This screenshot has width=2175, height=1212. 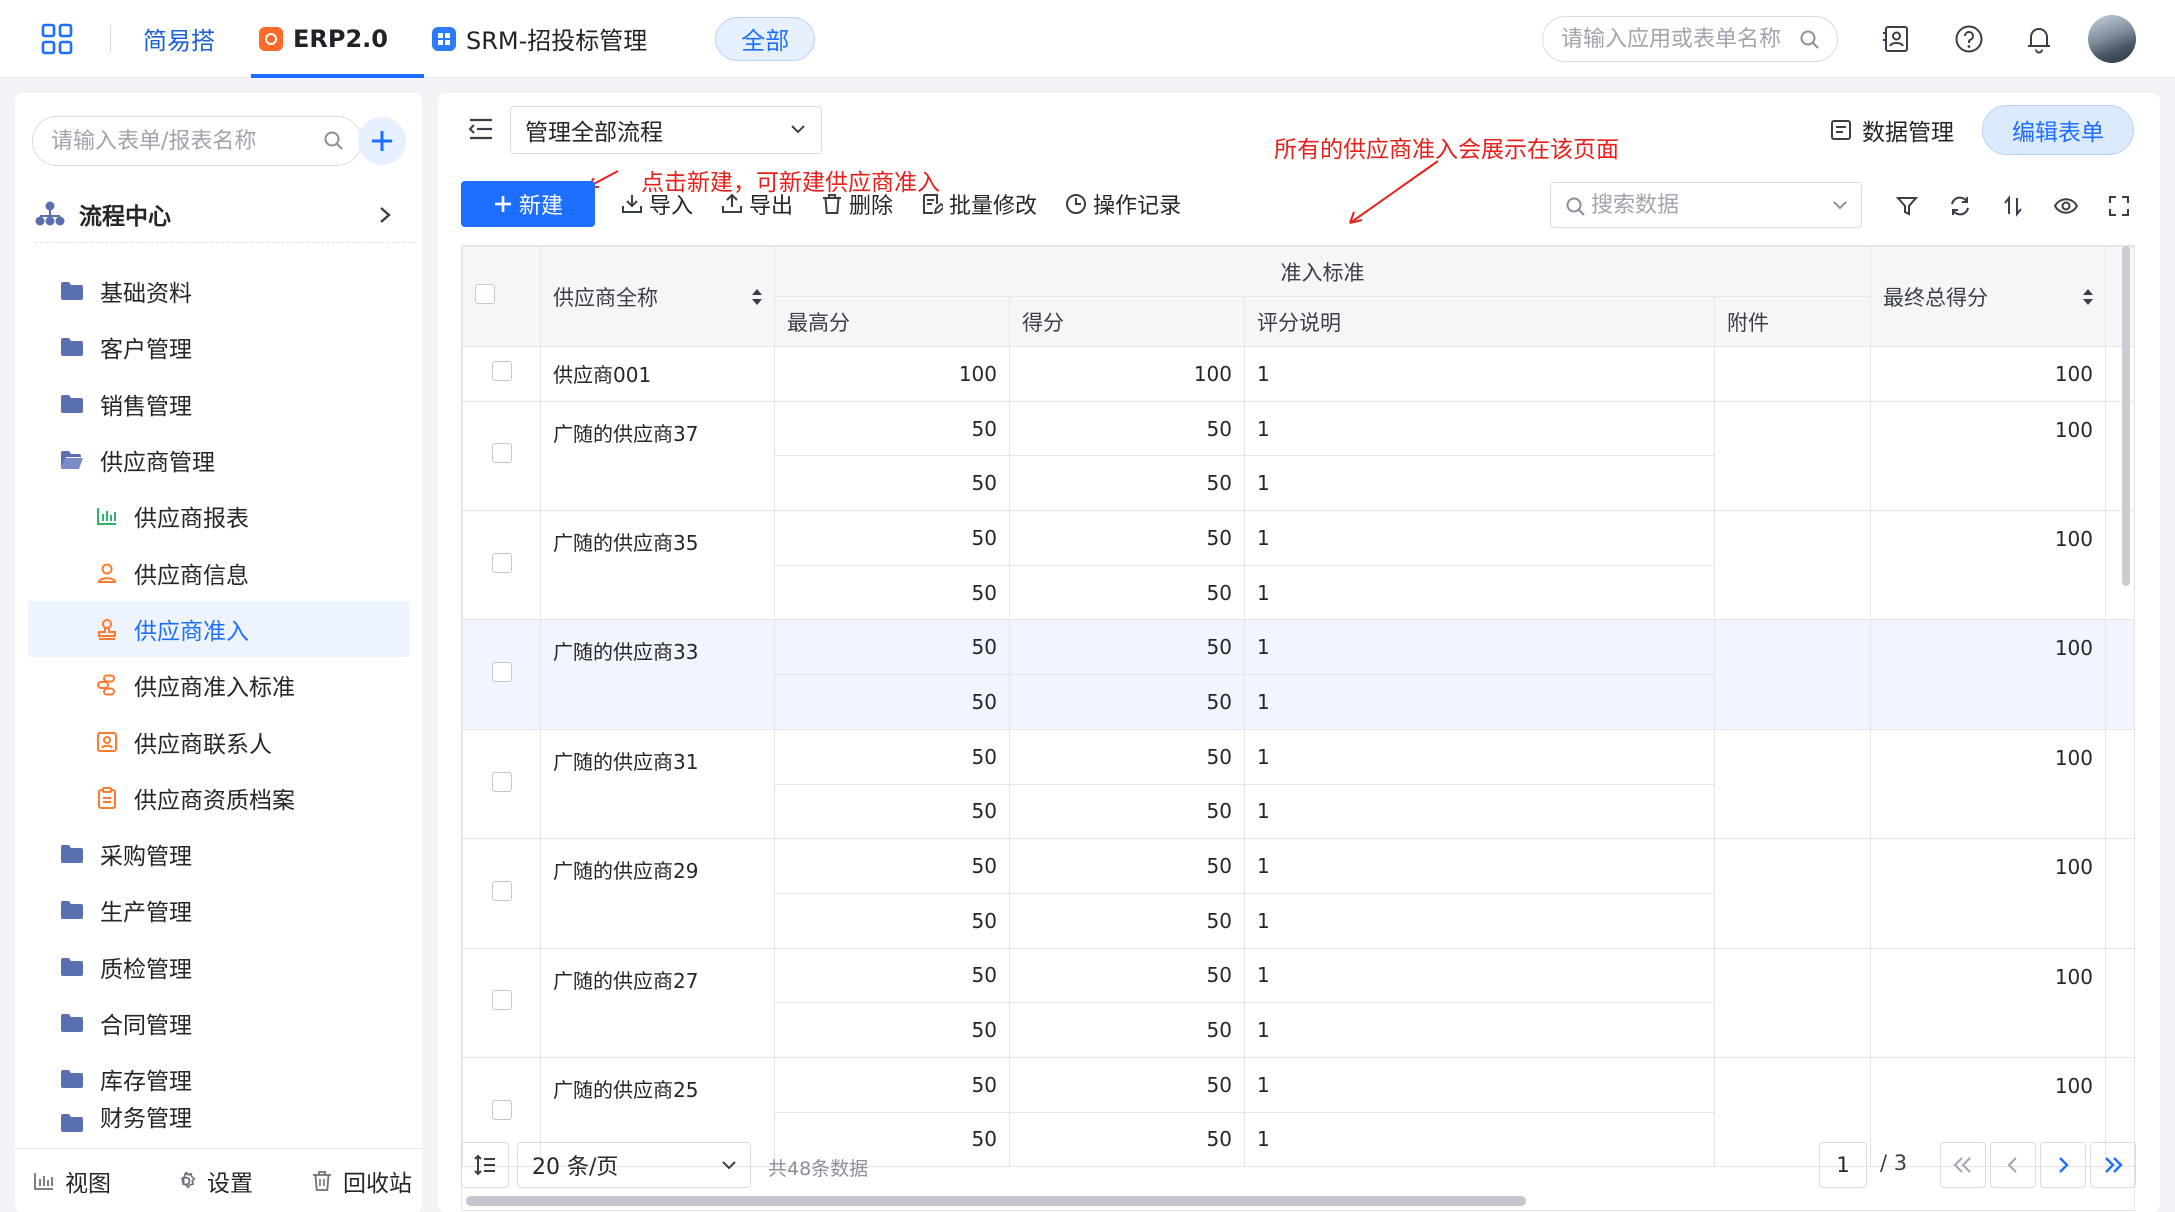 I want to click on tab-erp: ERP2.0, so click(x=337, y=39).